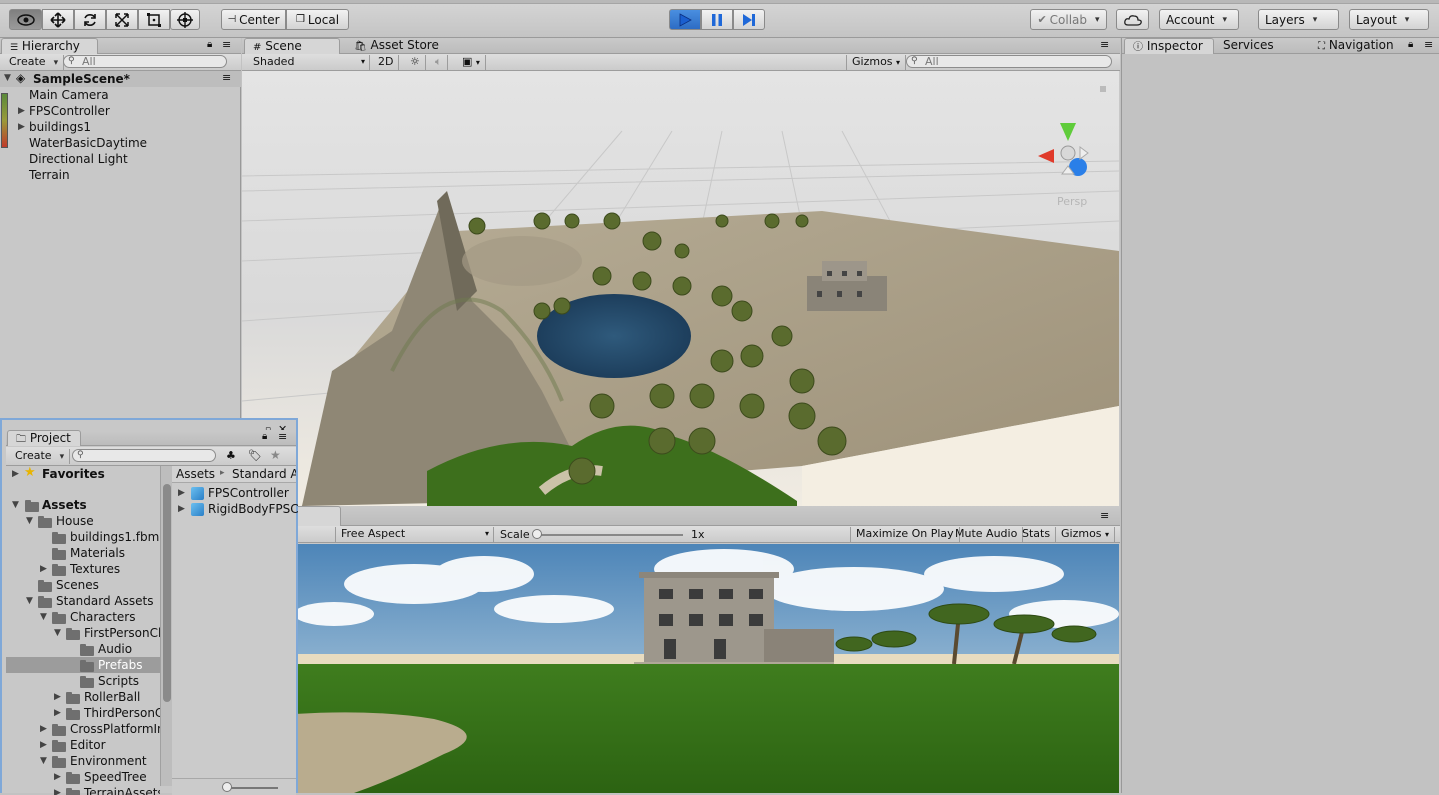  Describe the element at coordinates (1104, 515) in the screenshot. I see `game-panel-menu-icon: ≡` at that location.